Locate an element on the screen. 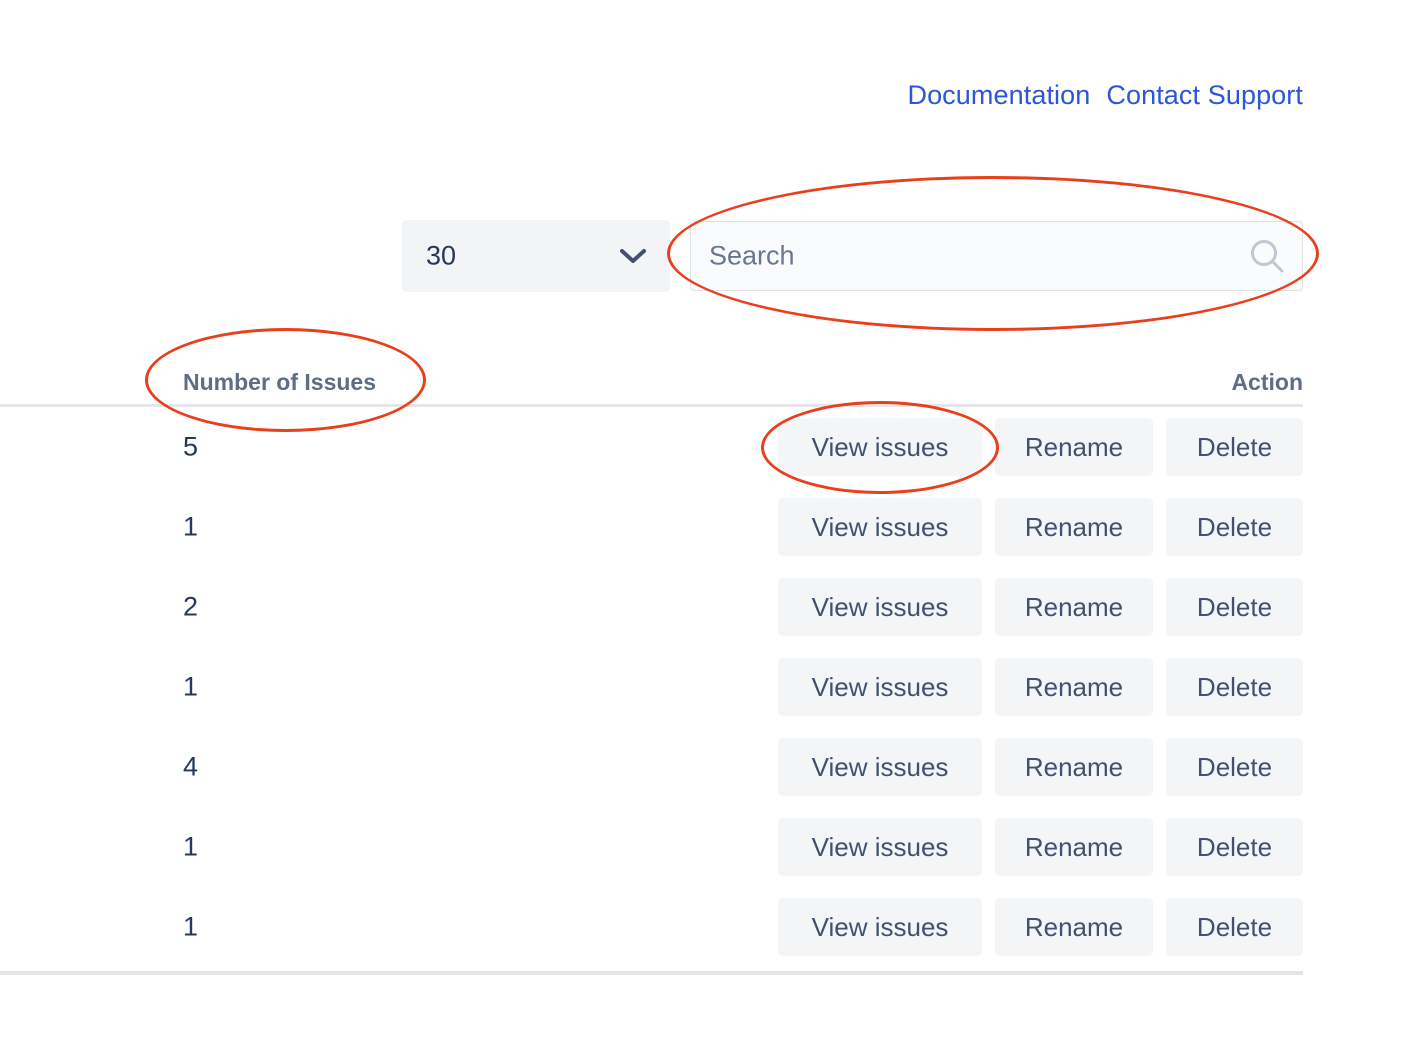 The height and width of the screenshot is (1040, 1414). page-size-select: 30 is located at coordinates (536, 256).